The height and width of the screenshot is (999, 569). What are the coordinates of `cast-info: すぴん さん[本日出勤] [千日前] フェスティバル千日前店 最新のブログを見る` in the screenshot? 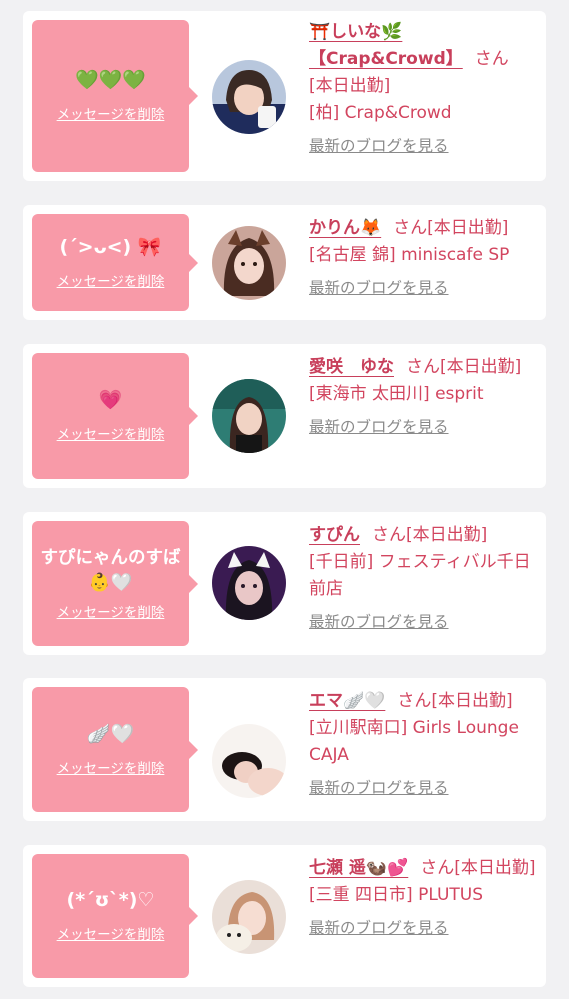 It's located at (425, 577).